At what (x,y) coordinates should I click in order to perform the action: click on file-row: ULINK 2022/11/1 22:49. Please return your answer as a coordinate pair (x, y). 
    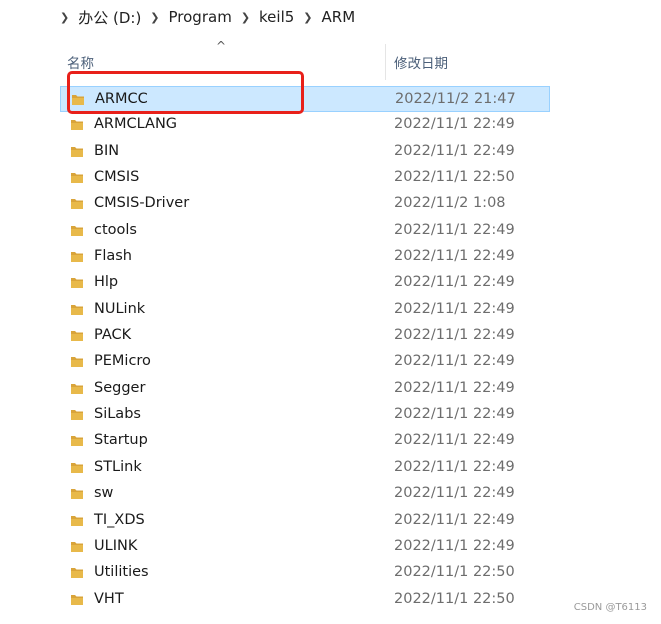
    Looking at the image, I should click on (305, 547).